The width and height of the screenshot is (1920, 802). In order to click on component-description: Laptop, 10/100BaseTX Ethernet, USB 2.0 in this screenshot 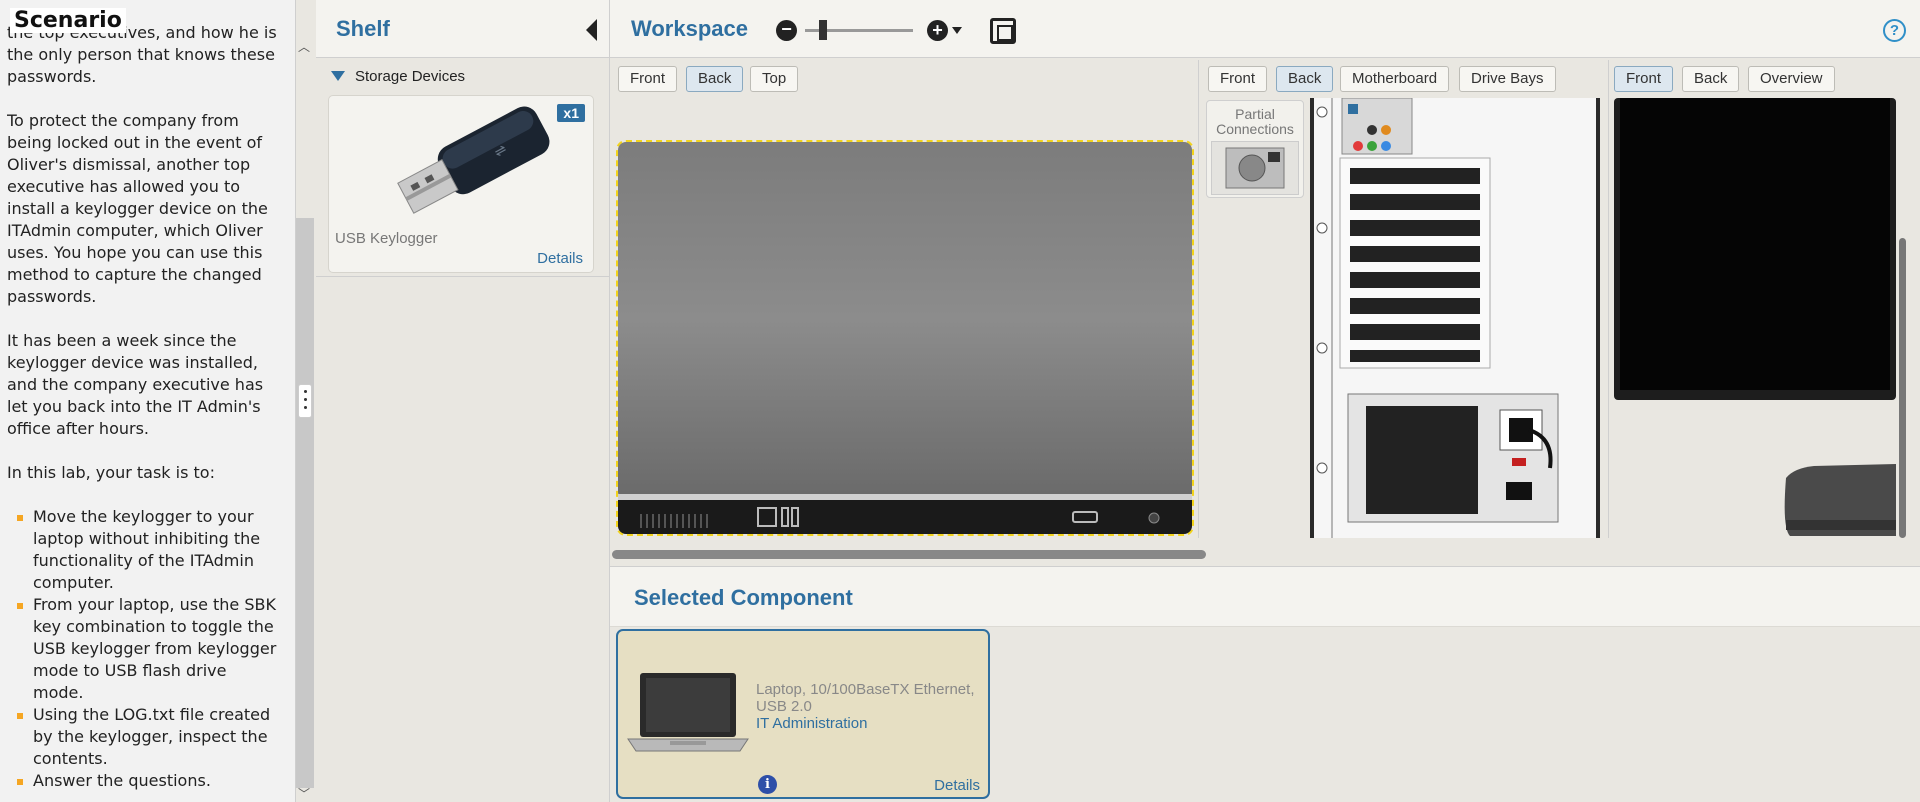, I will do `click(865, 698)`.